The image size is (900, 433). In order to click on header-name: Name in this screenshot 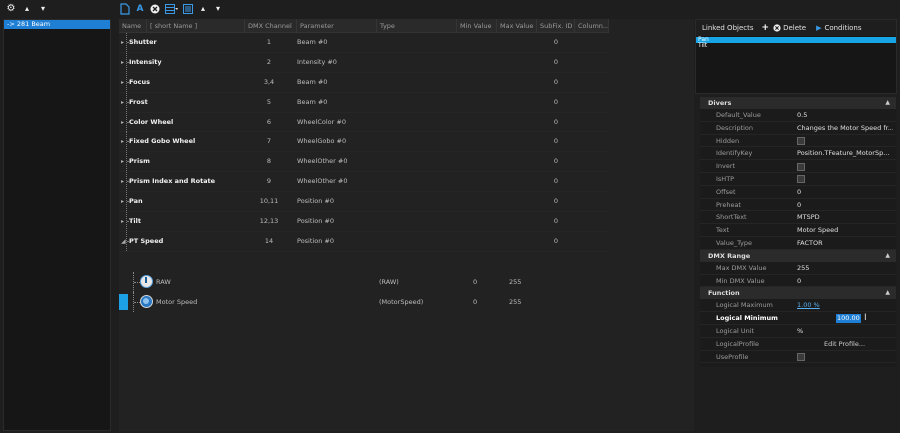, I will do `click(133, 26)`.